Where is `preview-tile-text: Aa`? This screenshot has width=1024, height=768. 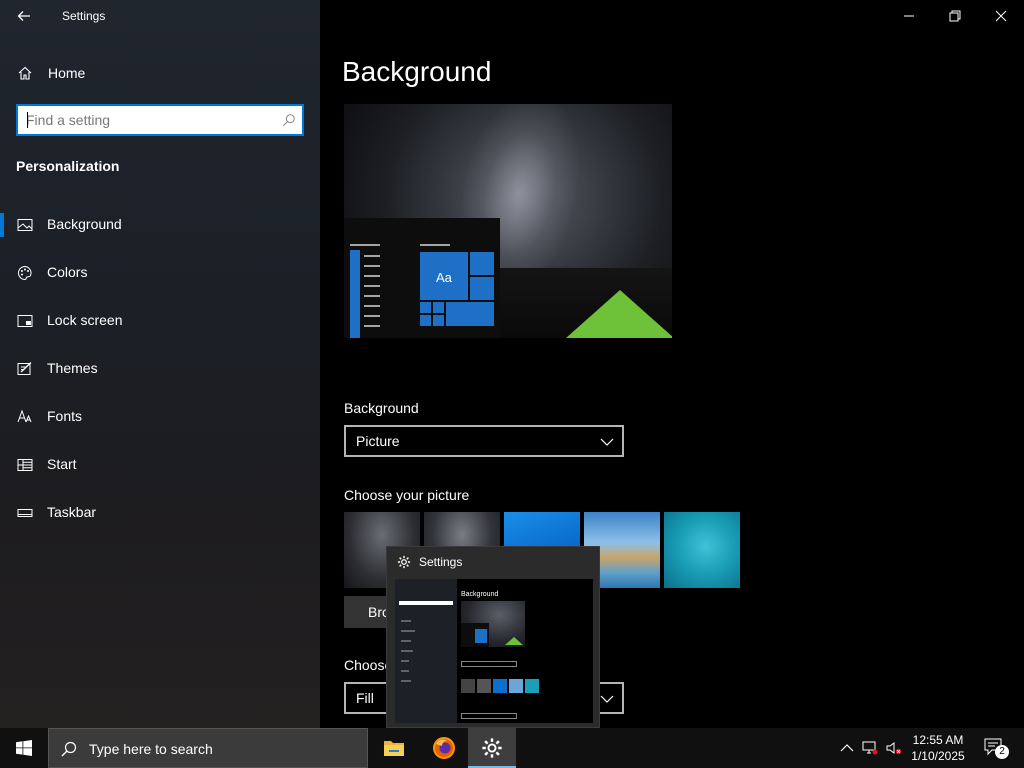
preview-tile-text: Aa is located at coordinates (444, 277).